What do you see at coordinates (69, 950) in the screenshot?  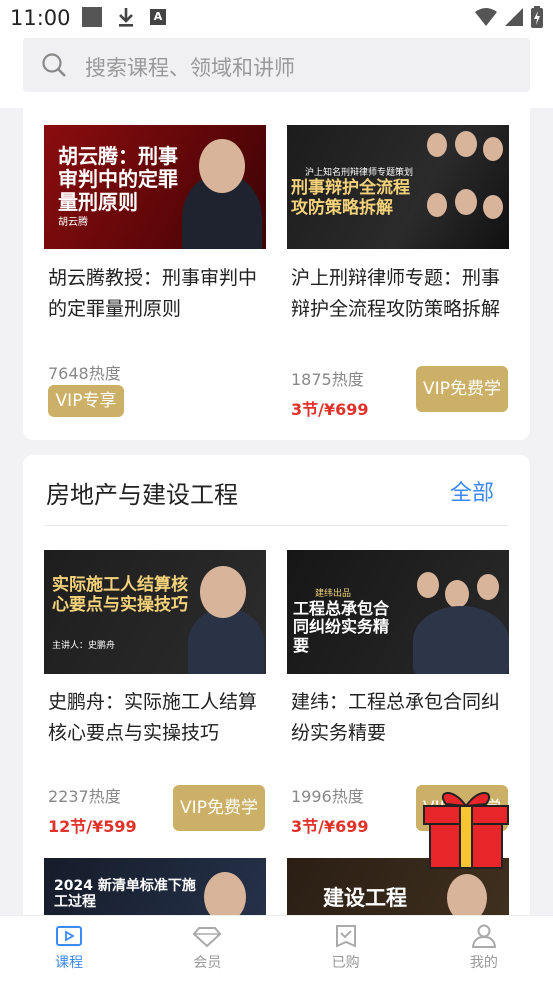 I see `tab-courses: 课程` at bounding box center [69, 950].